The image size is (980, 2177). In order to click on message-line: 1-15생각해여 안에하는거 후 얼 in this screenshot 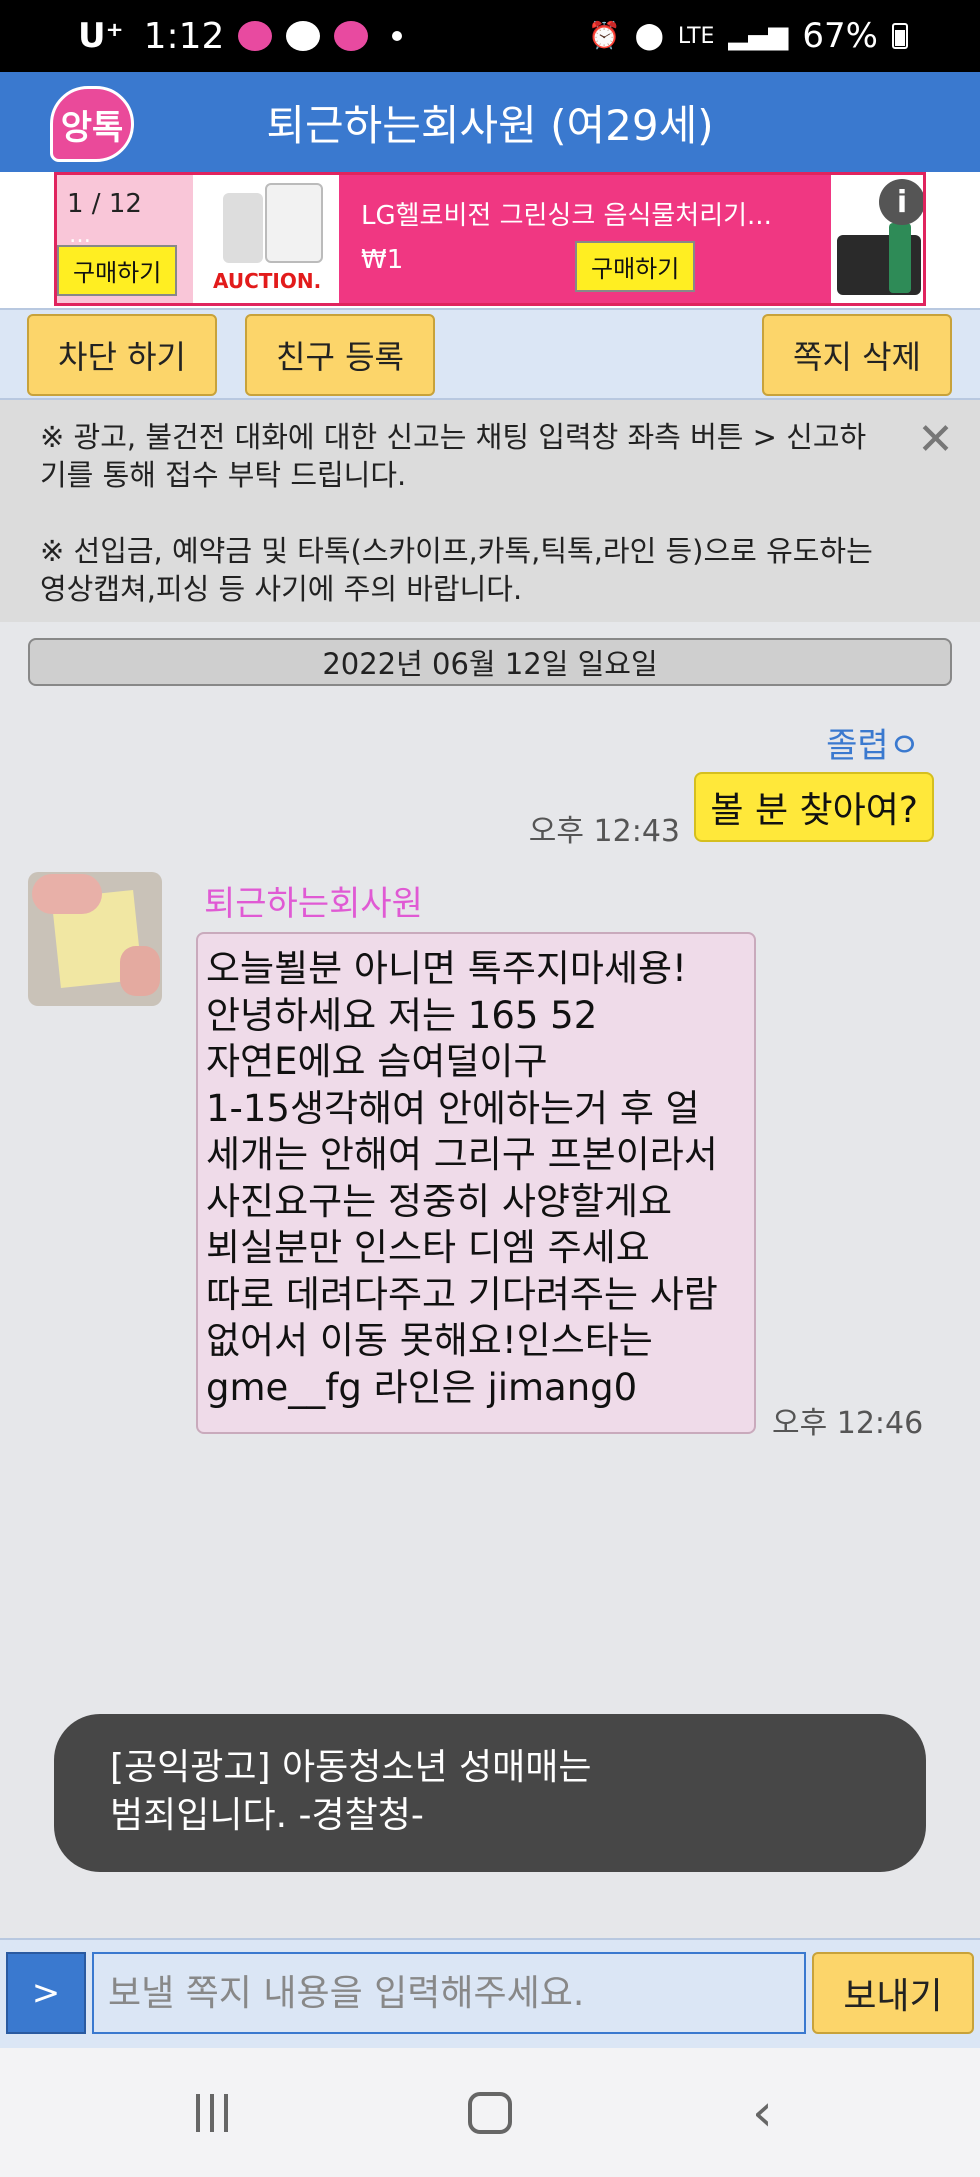, I will do `click(453, 1108)`.